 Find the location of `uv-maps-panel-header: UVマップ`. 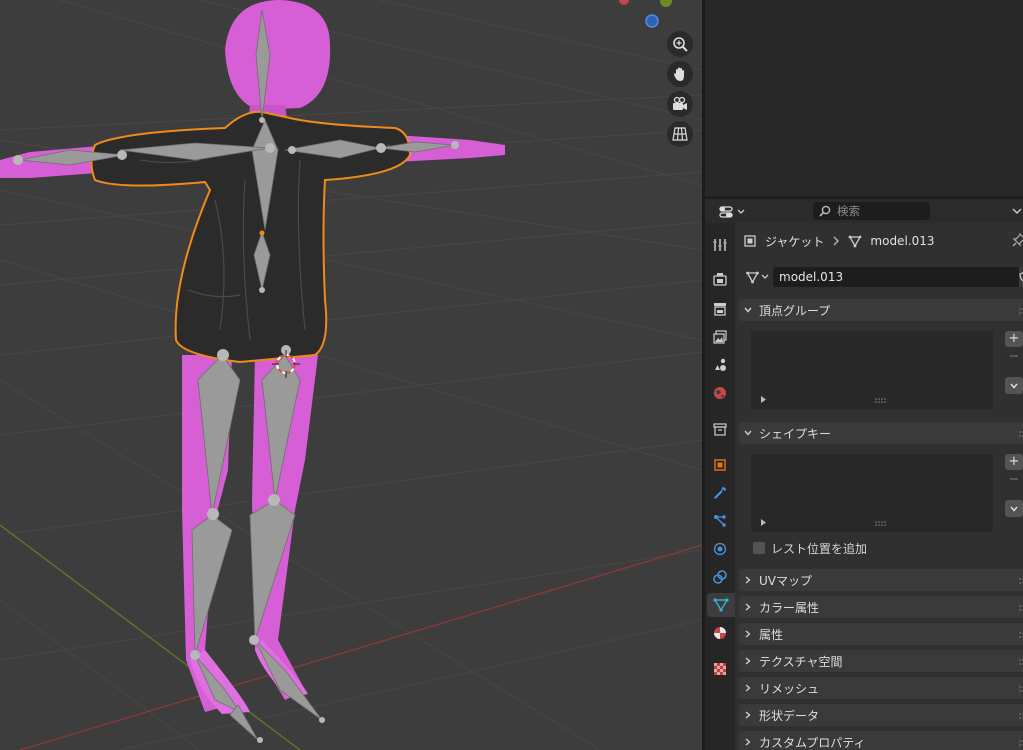

uv-maps-panel-header: UVマップ is located at coordinates (881, 580).